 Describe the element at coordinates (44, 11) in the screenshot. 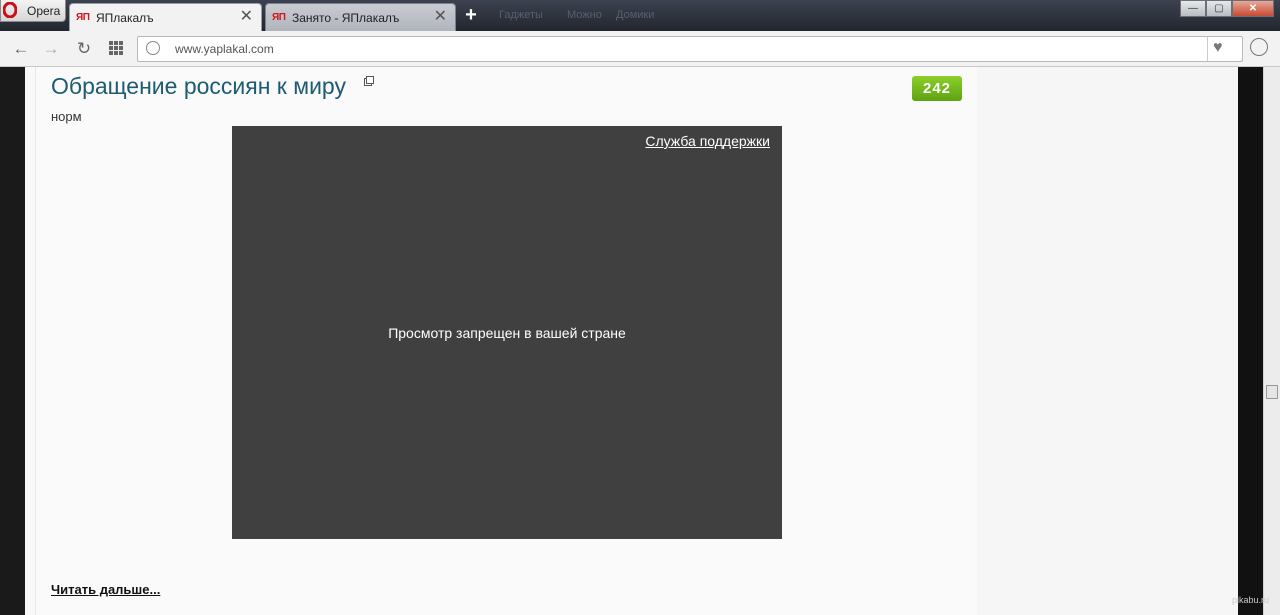

I see `opera-menu-label: Opera` at that location.